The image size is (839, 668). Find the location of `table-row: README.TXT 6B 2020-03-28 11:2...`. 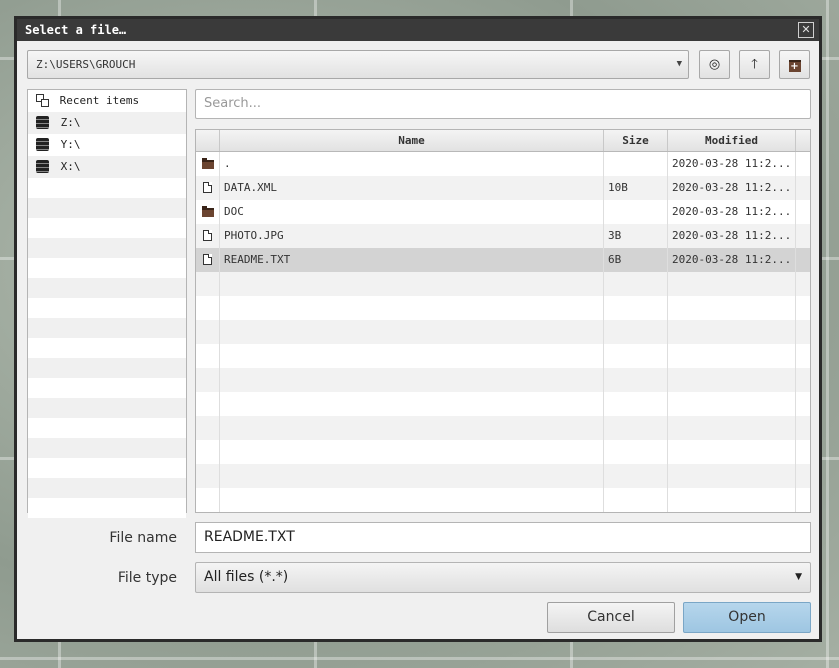

table-row: README.TXT 6B 2020-03-28 11:2... is located at coordinates (503, 260).